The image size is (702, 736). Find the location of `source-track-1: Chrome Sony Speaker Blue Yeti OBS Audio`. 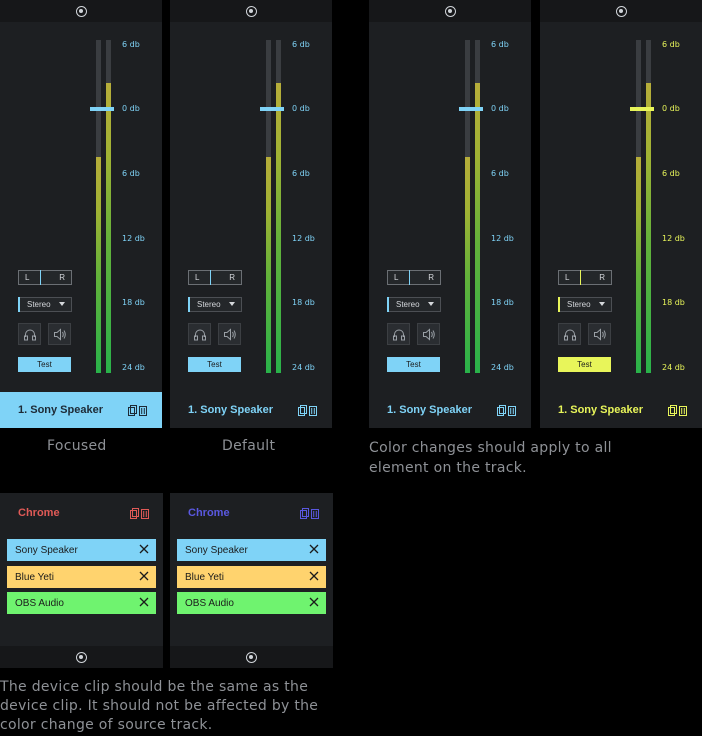

source-track-1: Chrome Sony Speaker Blue Yeti OBS Audio is located at coordinates (81, 580).